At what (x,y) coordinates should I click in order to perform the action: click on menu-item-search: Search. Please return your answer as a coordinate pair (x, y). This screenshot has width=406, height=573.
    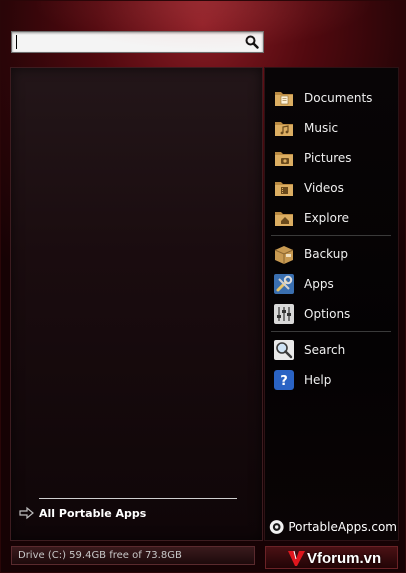
    Looking at the image, I should click on (333, 350).